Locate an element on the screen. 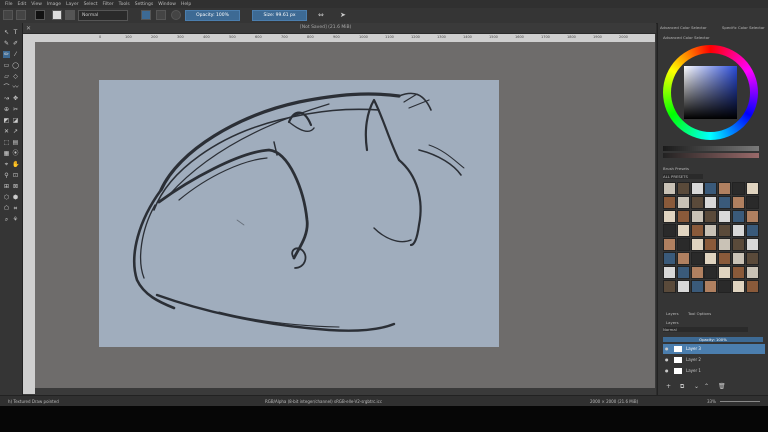  mirror-horizontal-icon: ⇔ is located at coordinates (323, 15).